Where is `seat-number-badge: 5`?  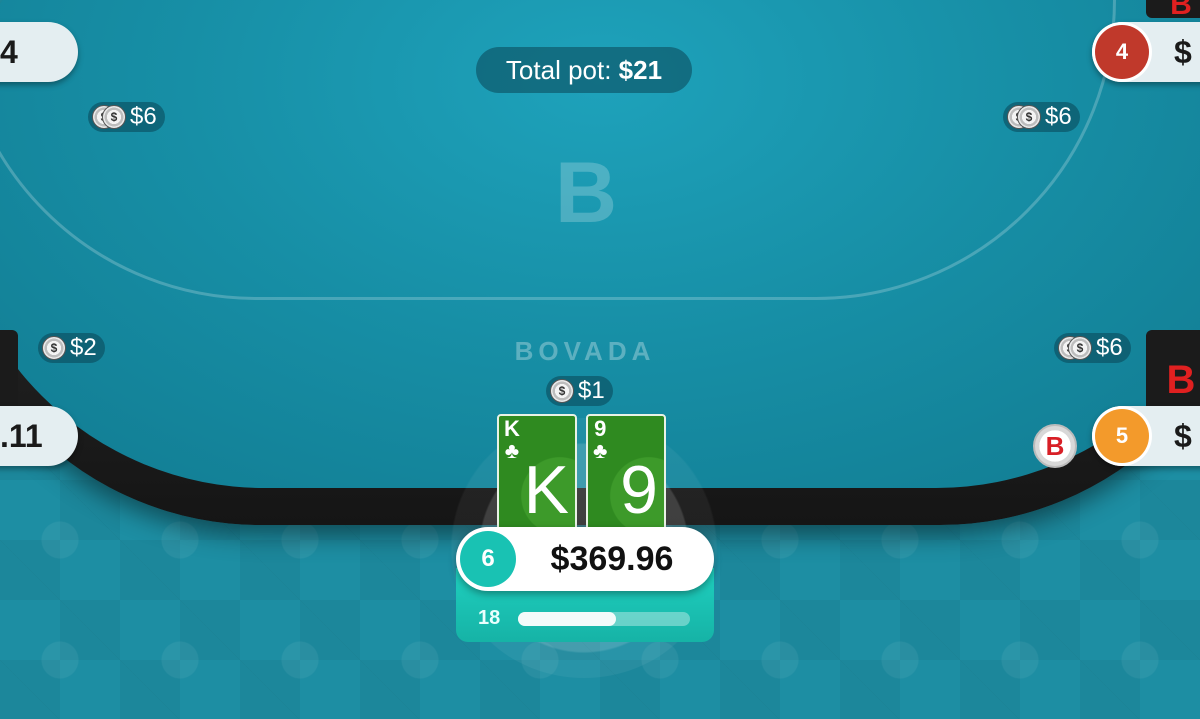
seat-number-badge: 5 is located at coordinates (1122, 436).